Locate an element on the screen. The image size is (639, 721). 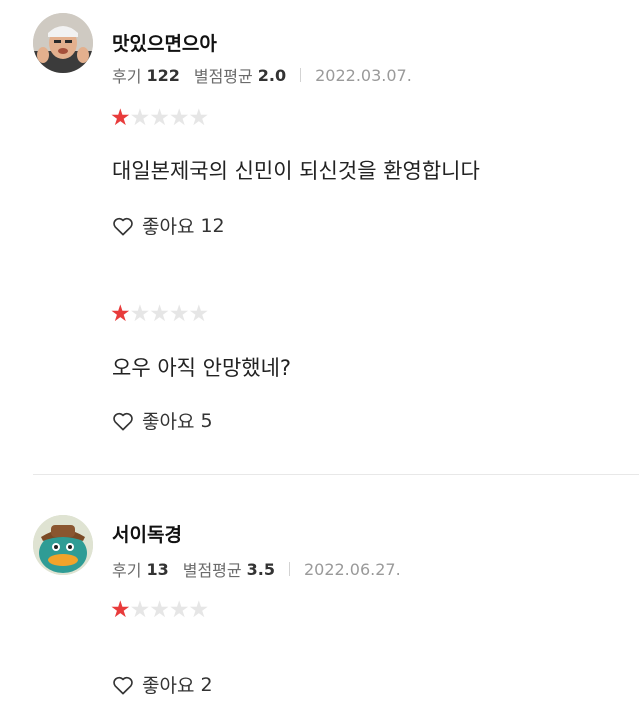
like-count: 12 is located at coordinates (212, 225).